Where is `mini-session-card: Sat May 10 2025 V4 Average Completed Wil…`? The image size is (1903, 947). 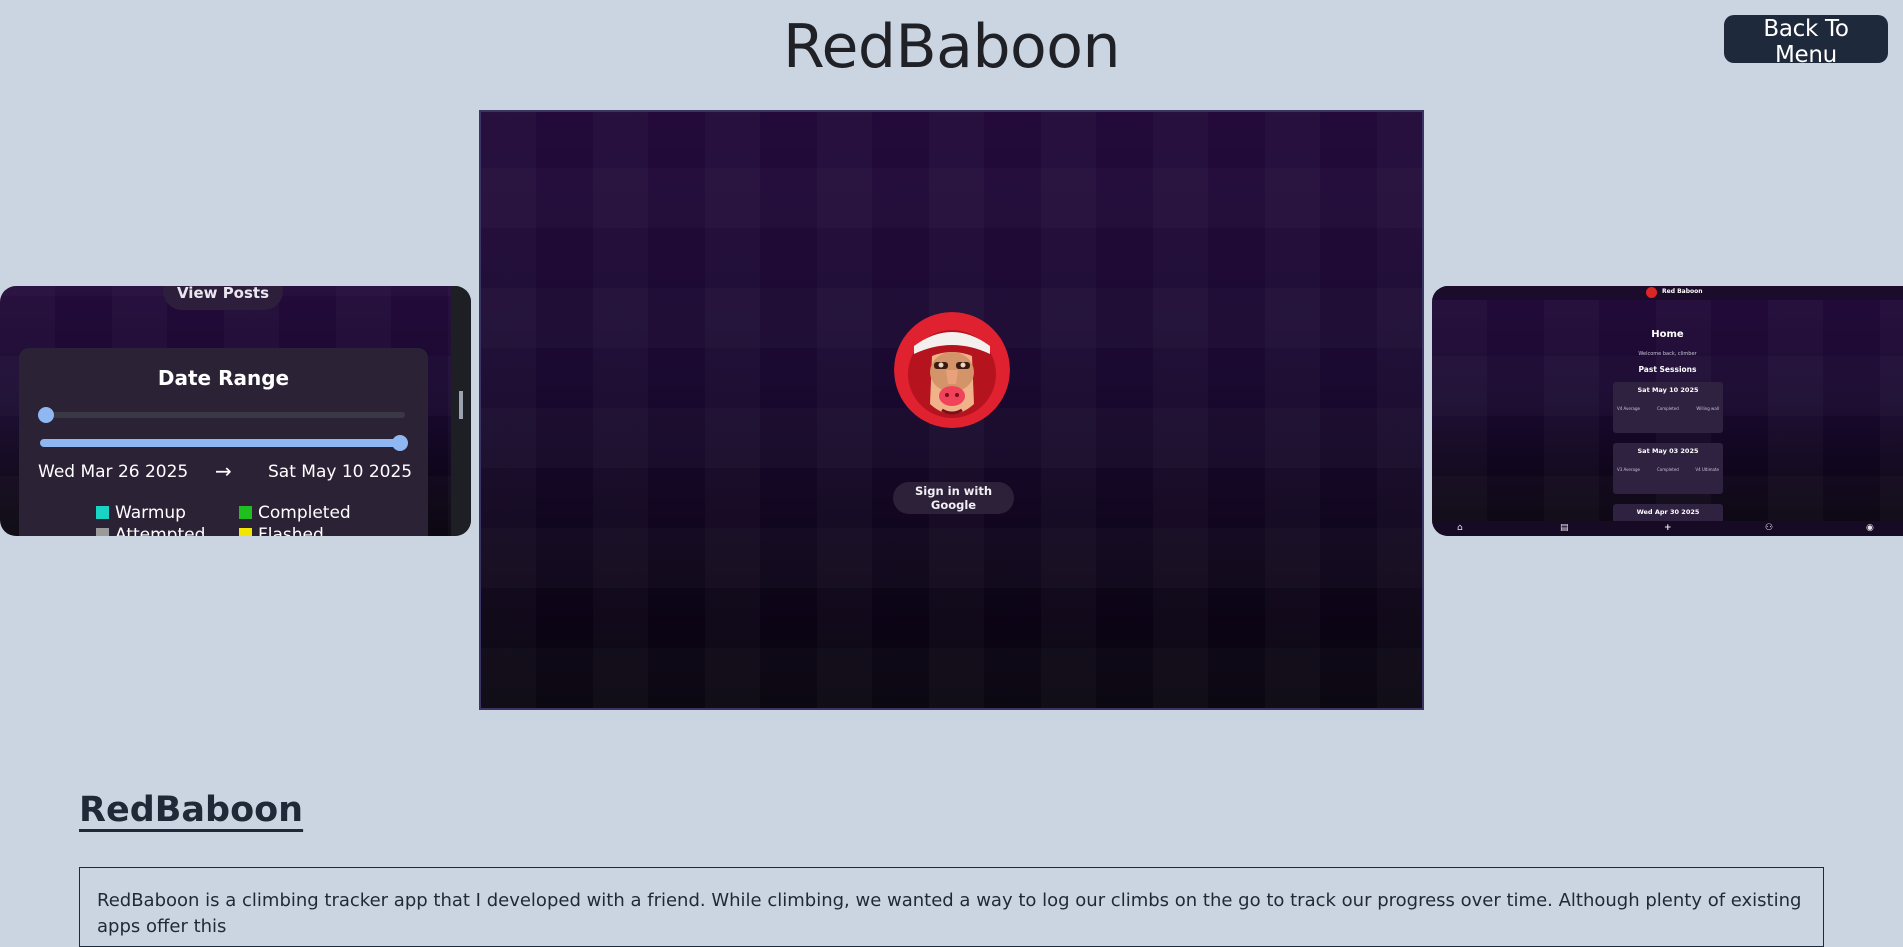 mini-session-card: Sat May 10 2025 V4 Average Completed Wil… is located at coordinates (1668, 407).